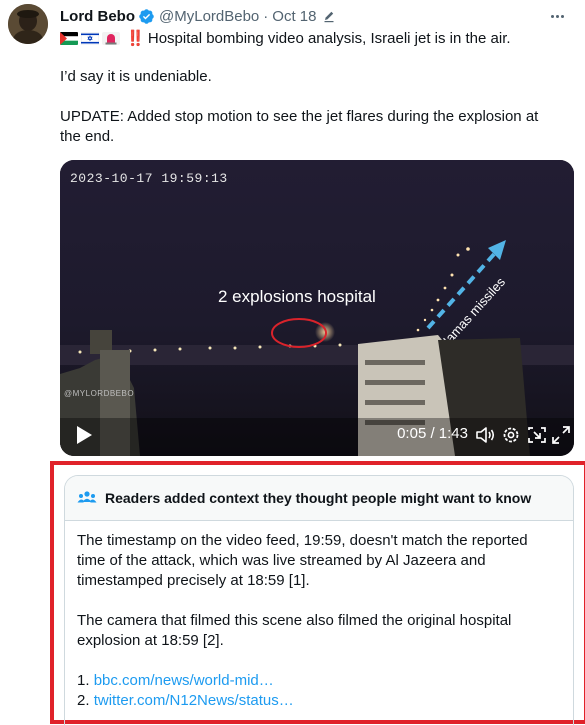  I want to click on video-time: 0:05 / 1:43, so click(432, 433).